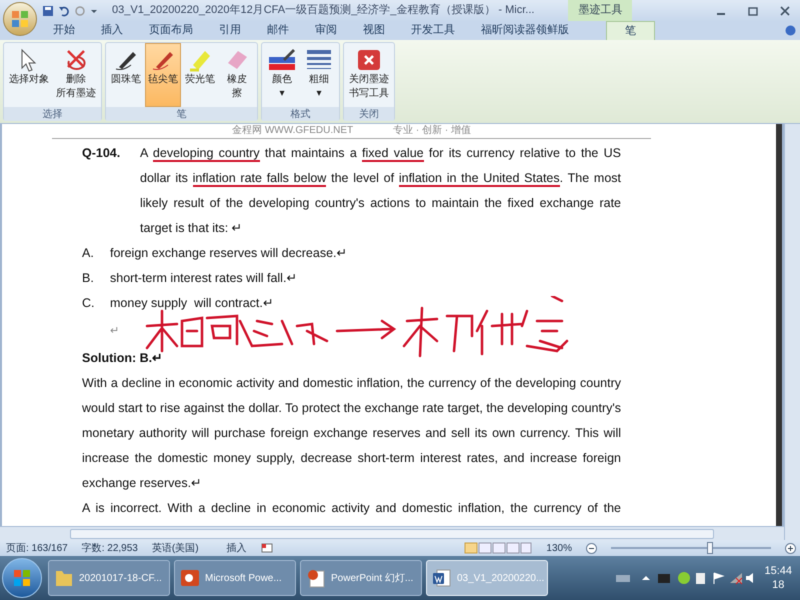 This screenshot has height=600, width=800. I want to click on ribbon-tab: 邮件, so click(278, 30).